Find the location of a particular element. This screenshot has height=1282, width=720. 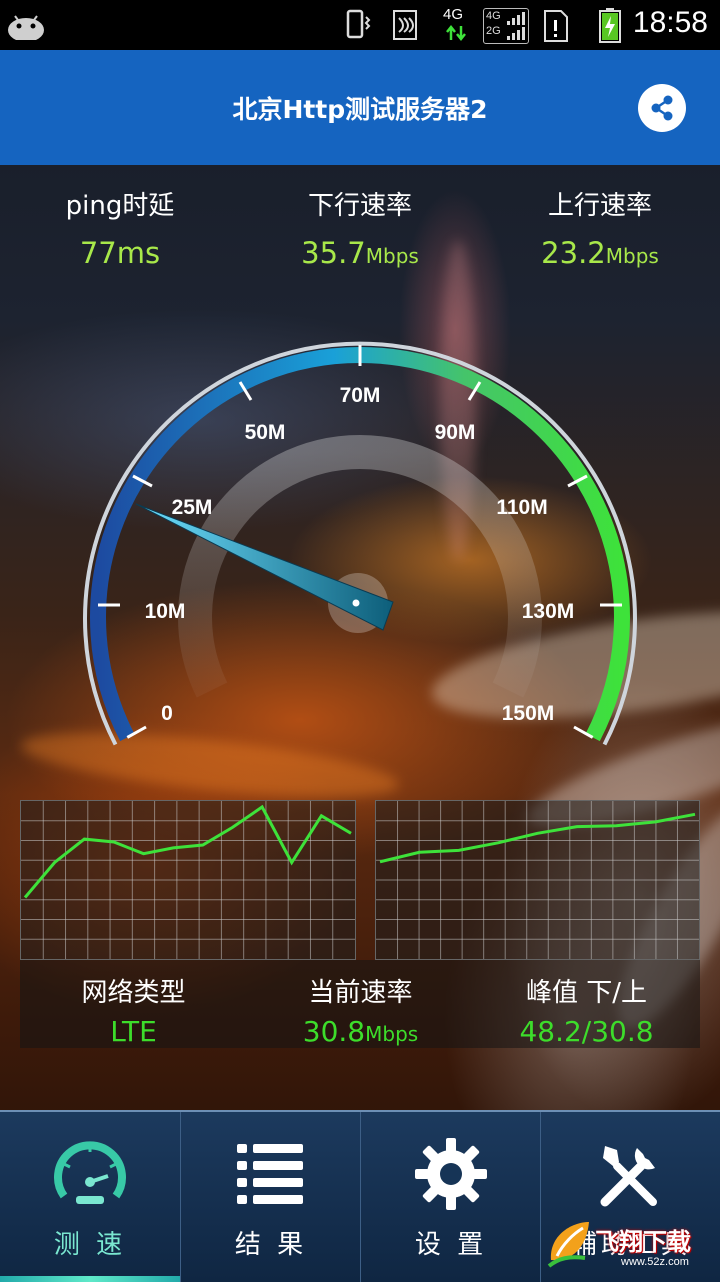

gauge-inner-ring is located at coordinates (360, 566).